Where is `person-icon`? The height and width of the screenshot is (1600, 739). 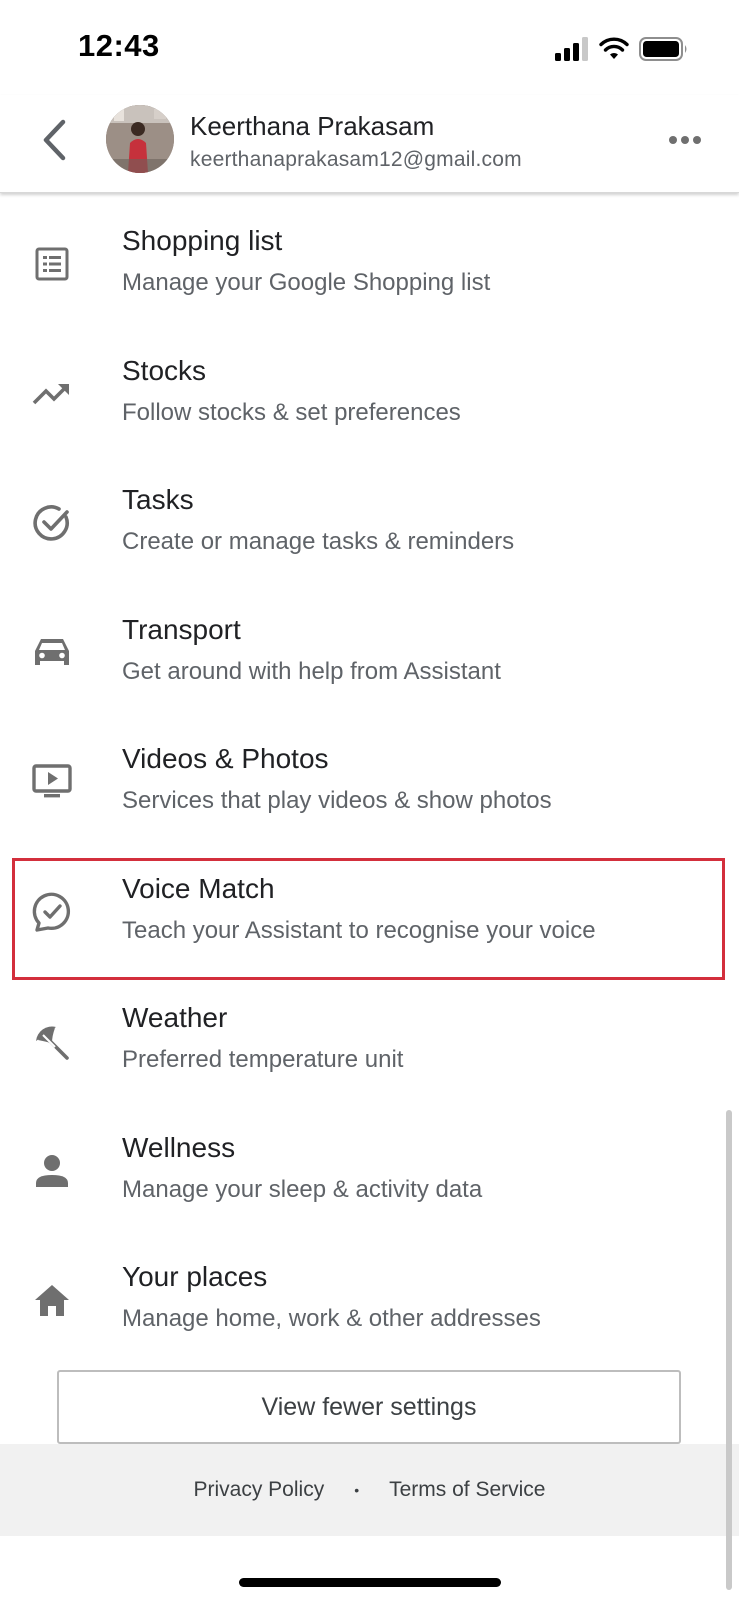 person-icon is located at coordinates (52, 1171).